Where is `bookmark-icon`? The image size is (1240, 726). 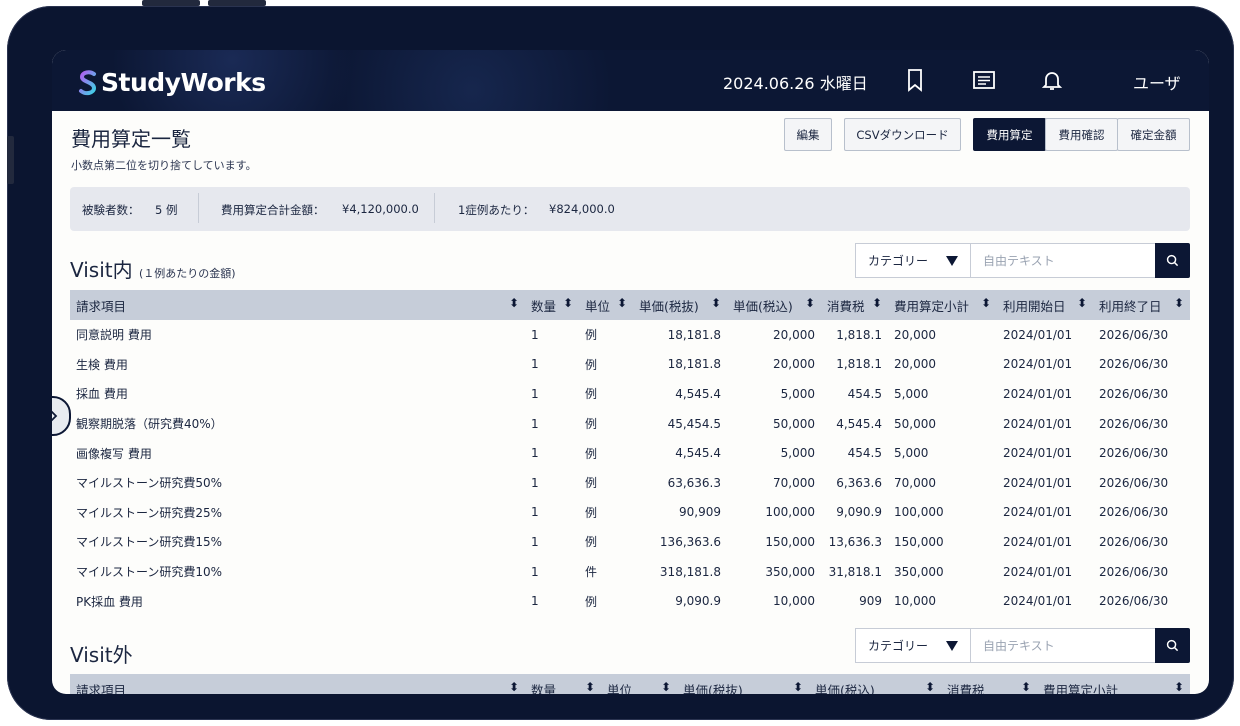 bookmark-icon is located at coordinates (915, 80).